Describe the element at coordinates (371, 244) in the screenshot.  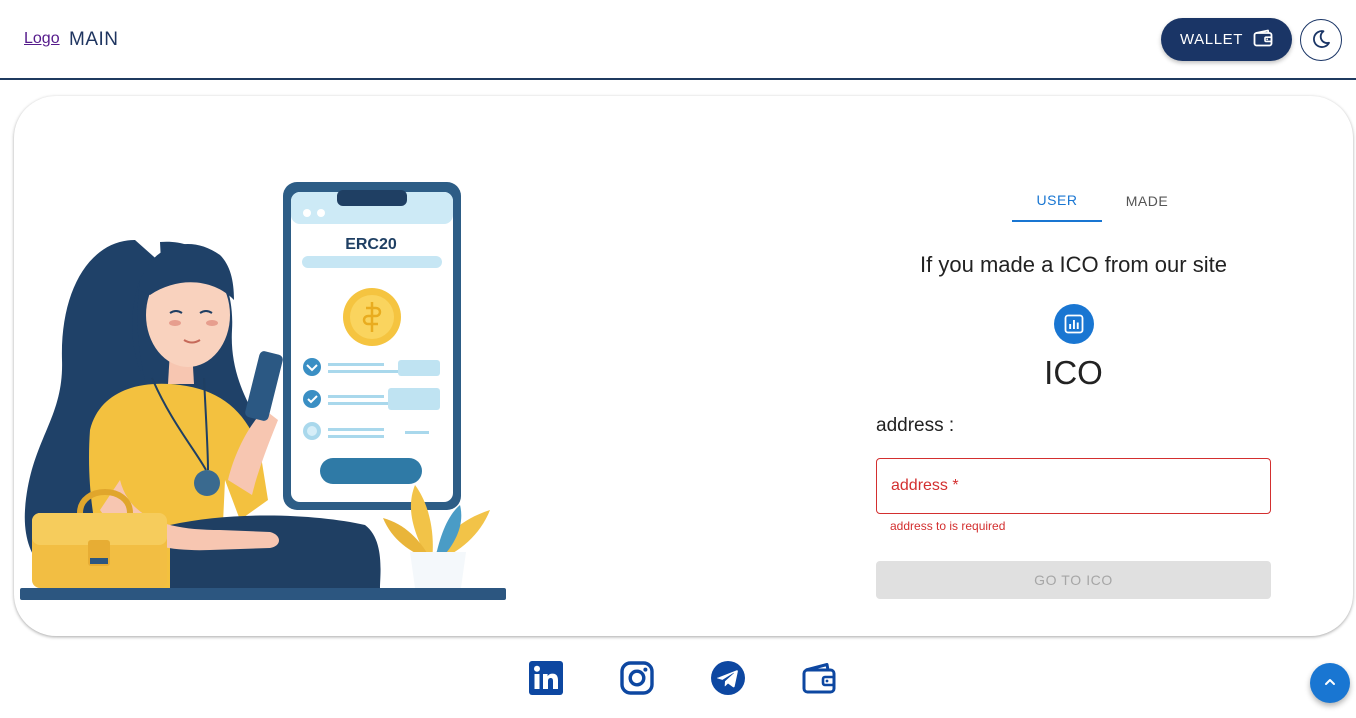
I see `phone-erc20-label: ERC20` at that location.